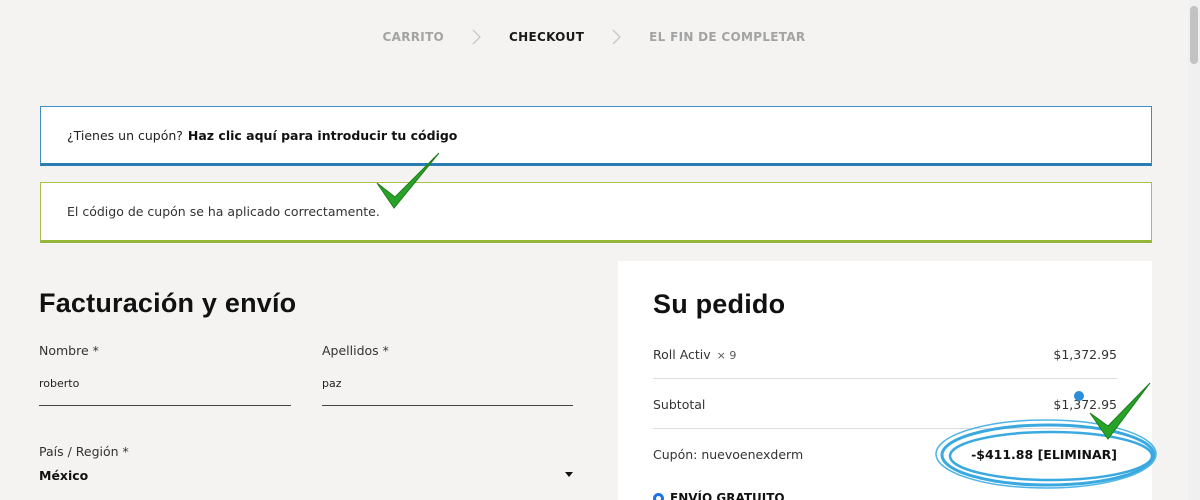  Describe the element at coordinates (682, 354) in the screenshot. I see `order-item-name: Roll Activ` at that location.